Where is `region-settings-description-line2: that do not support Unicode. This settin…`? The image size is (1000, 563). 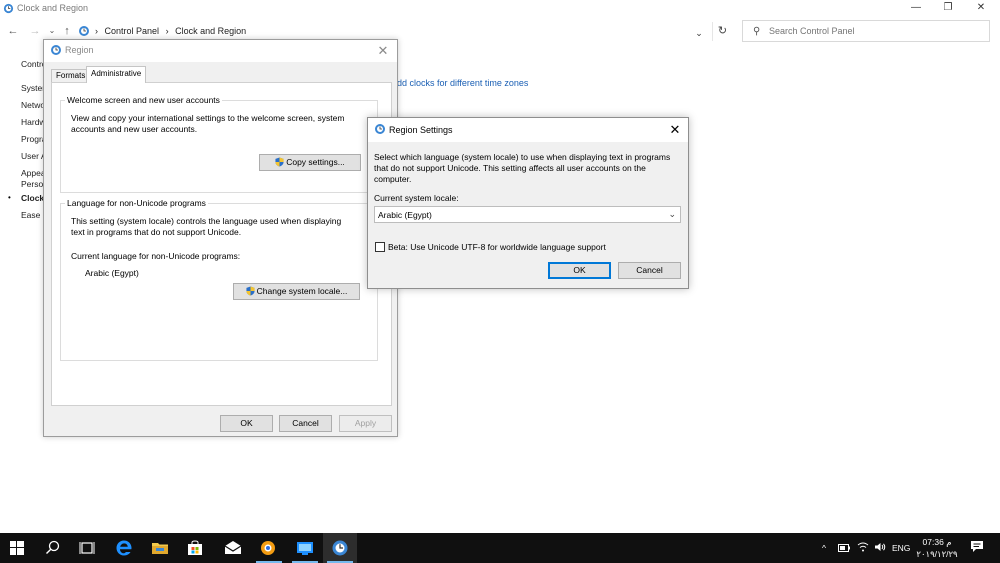 region-settings-description-line2: that do not support Unicode. This settin… is located at coordinates (510, 168).